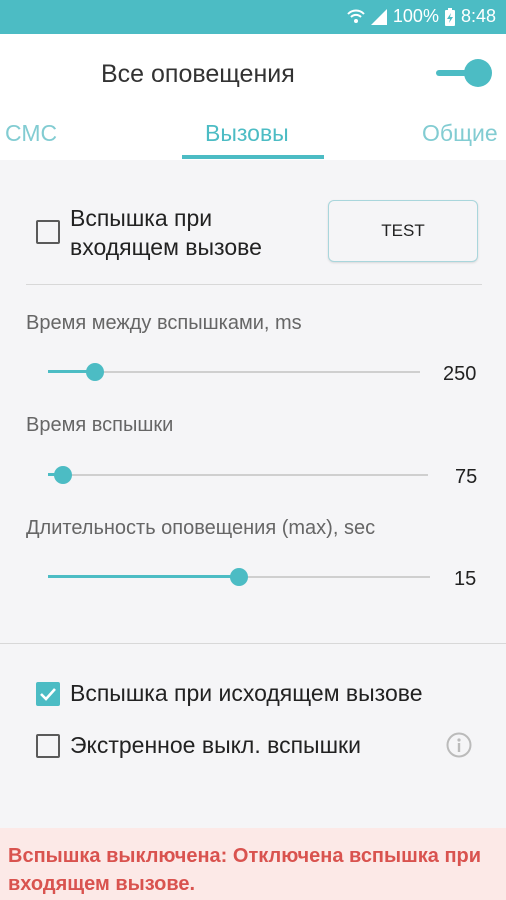 This screenshot has height=900, width=506. What do you see at coordinates (198, 74) in the screenshot?
I see `page-title: Все оповещения` at bounding box center [198, 74].